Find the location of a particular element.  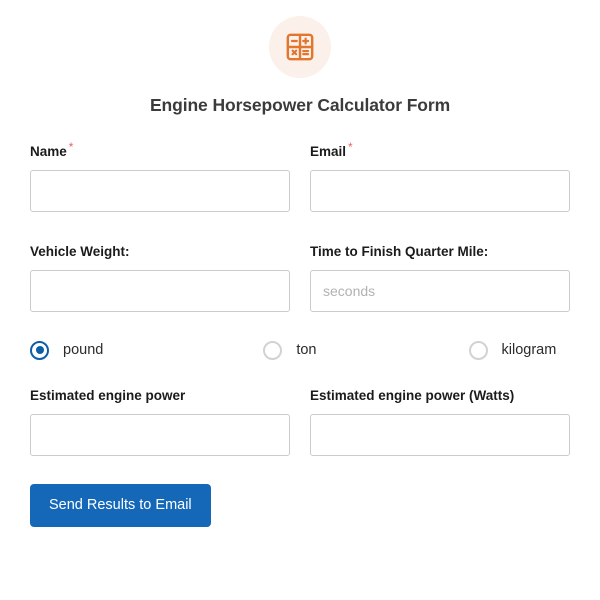

radio-option-kilogram: kilogram is located at coordinates (512, 350).